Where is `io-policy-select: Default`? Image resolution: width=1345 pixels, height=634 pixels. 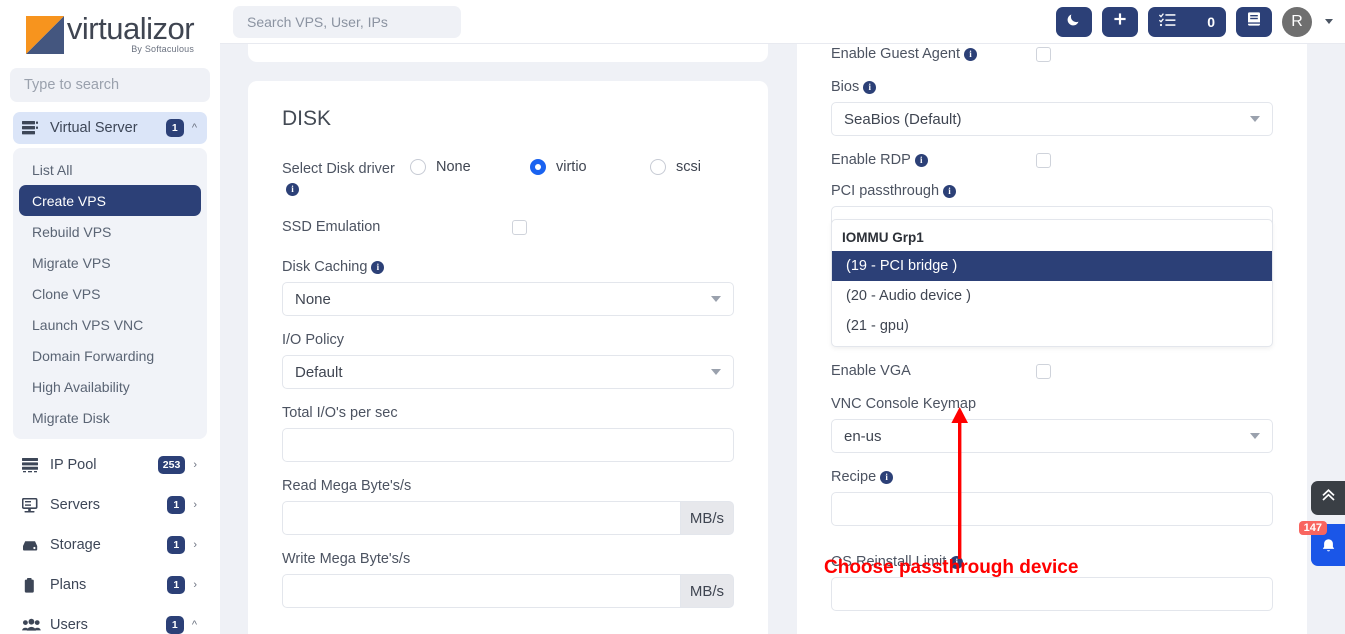 io-policy-select: Default is located at coordinates (508, 372).